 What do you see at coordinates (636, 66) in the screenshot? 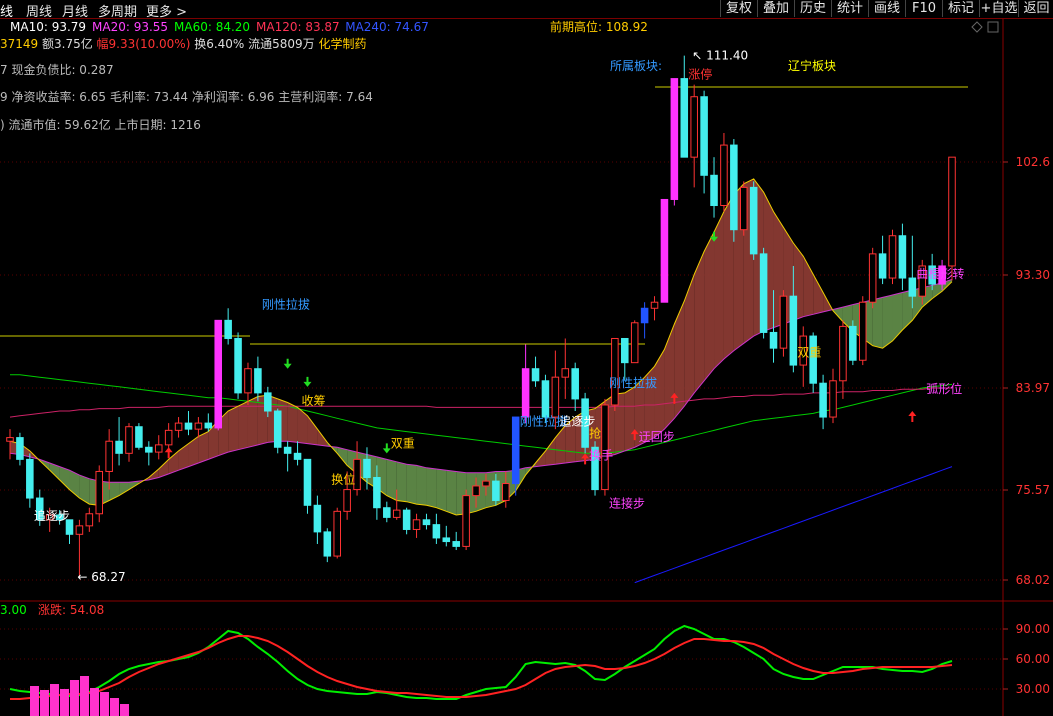
I see `sector-label: 所属板块:` at bounding box center [636, 66].